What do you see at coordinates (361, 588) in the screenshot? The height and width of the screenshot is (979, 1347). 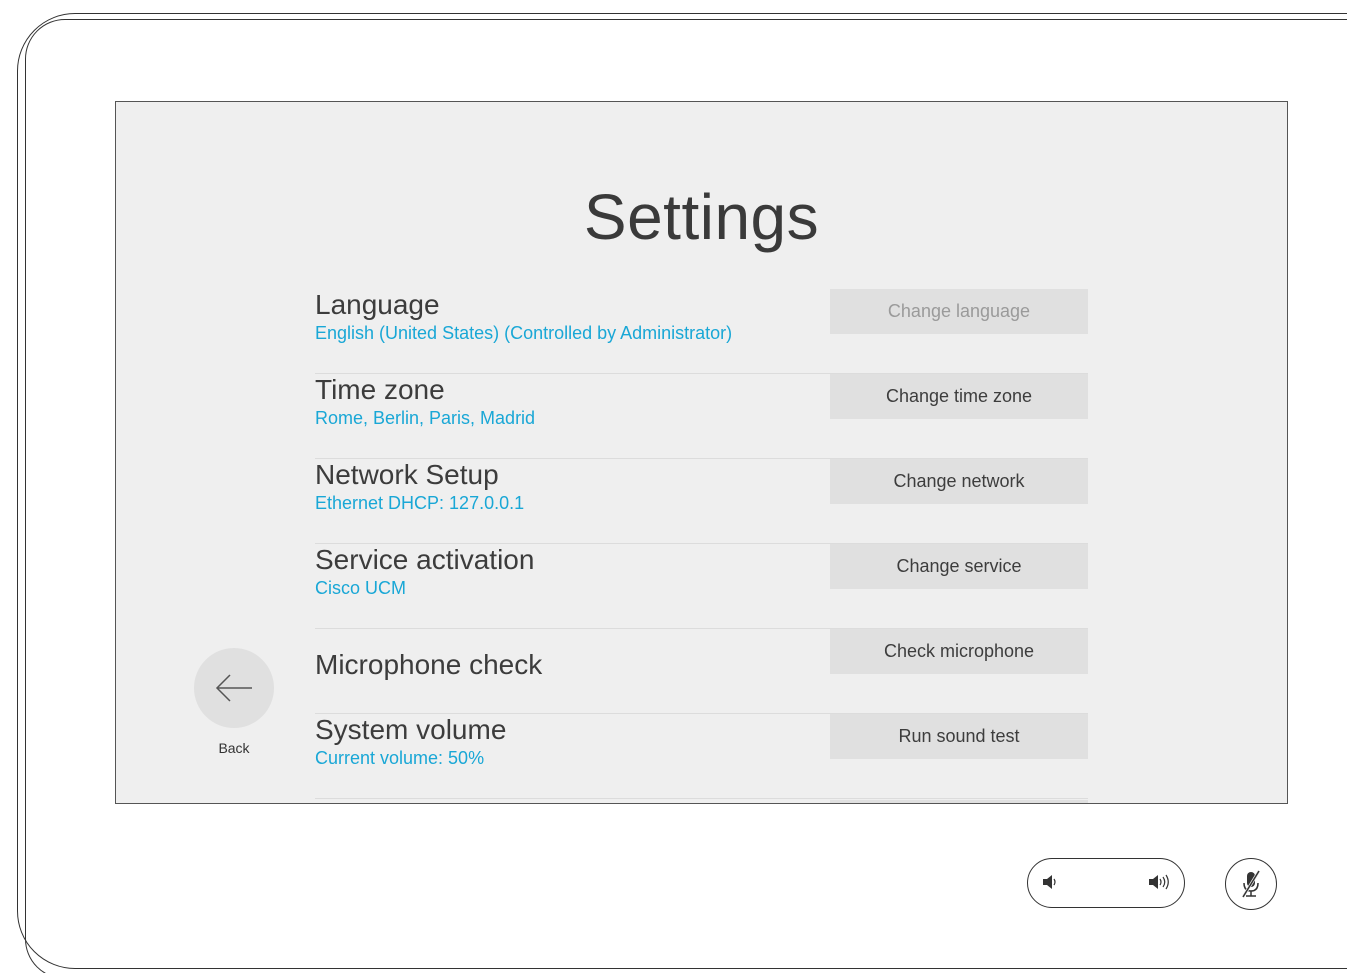 I see `row-value: Cisco UCM` at bounding box center [361, 588].